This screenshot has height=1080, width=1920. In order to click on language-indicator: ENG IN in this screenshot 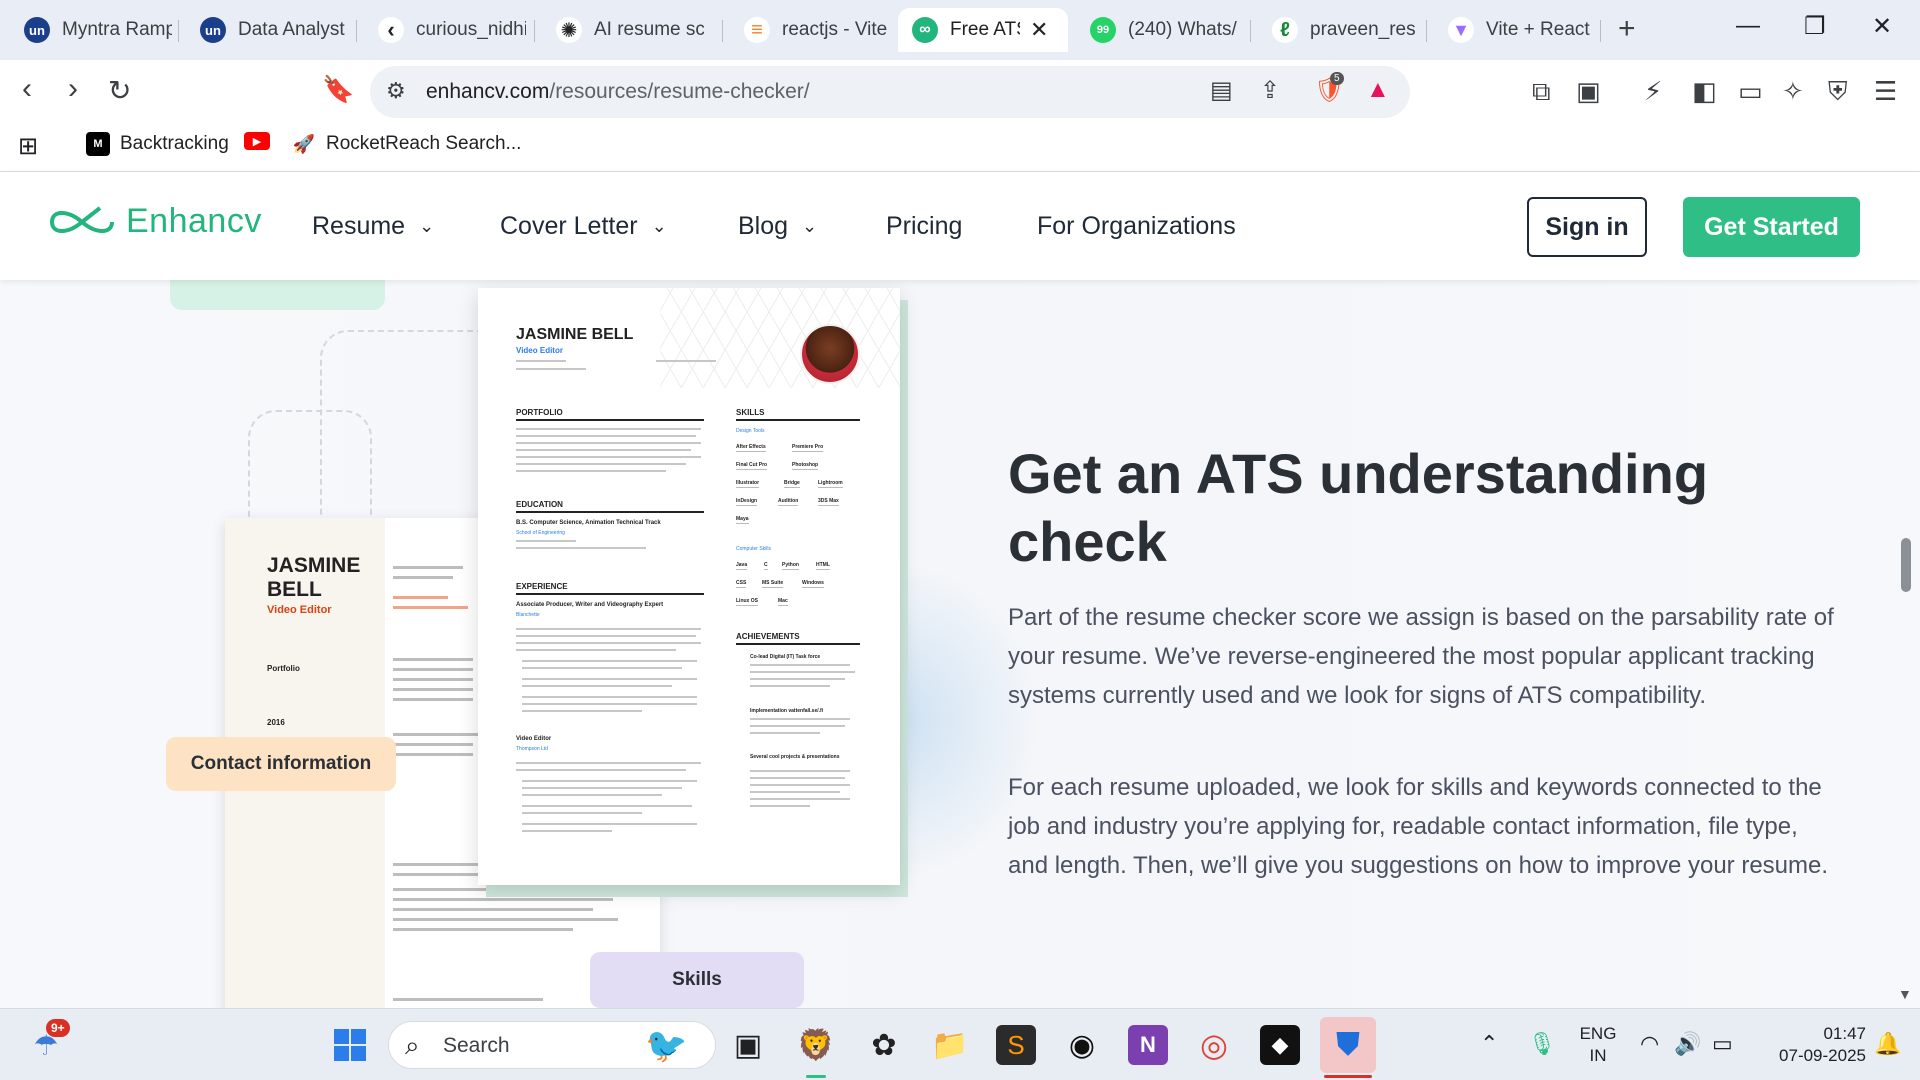, I will do `click(1598, 1045)`.